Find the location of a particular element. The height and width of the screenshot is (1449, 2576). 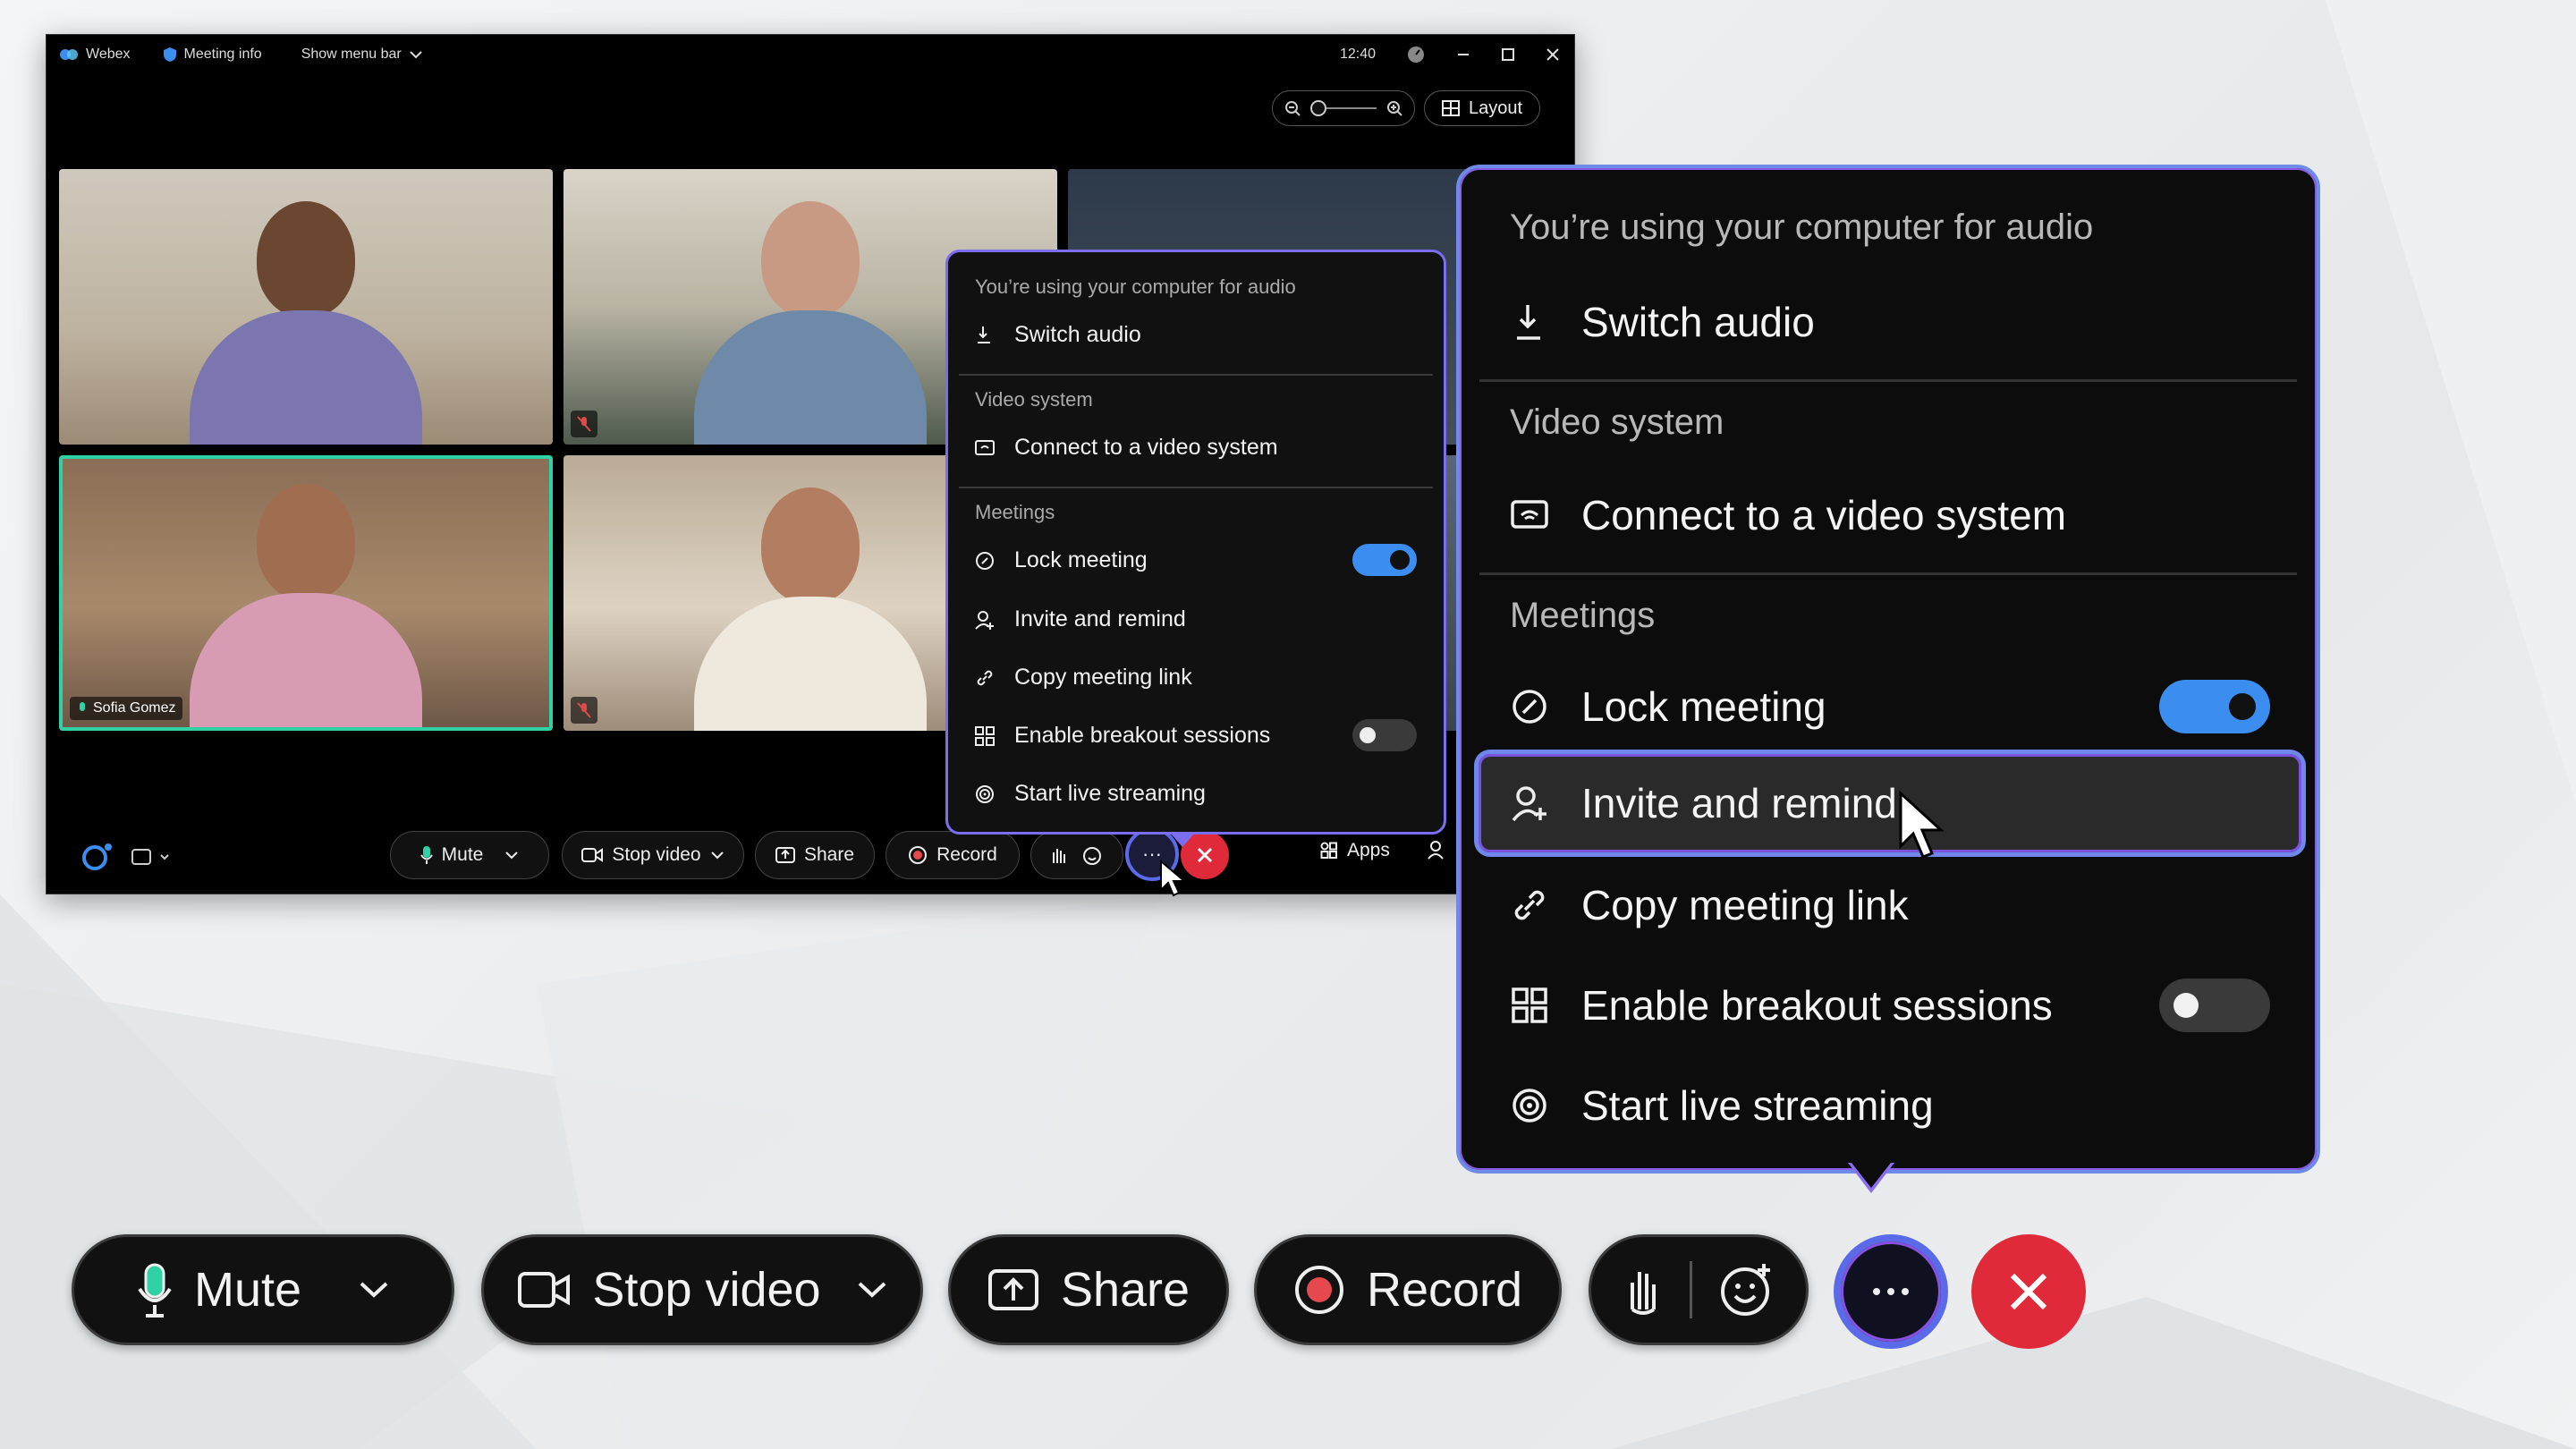

video-system-section: Video system is located at coordinates (1034, 399).